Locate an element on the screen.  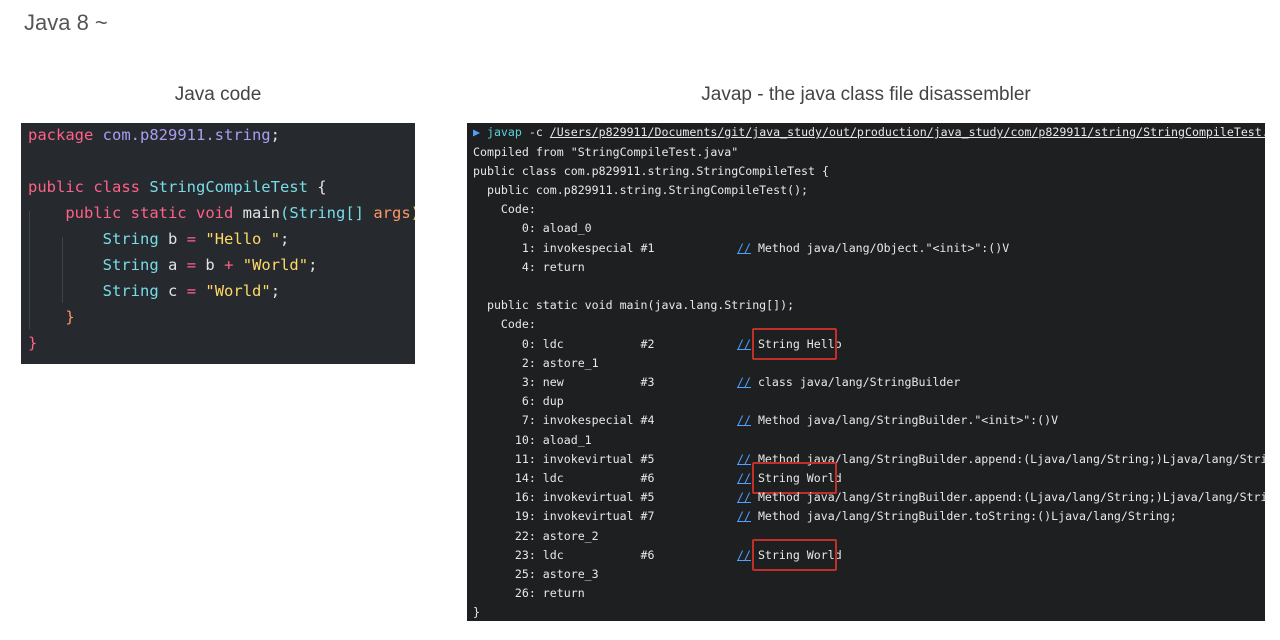
var: c is located at coordinates (173, 291).